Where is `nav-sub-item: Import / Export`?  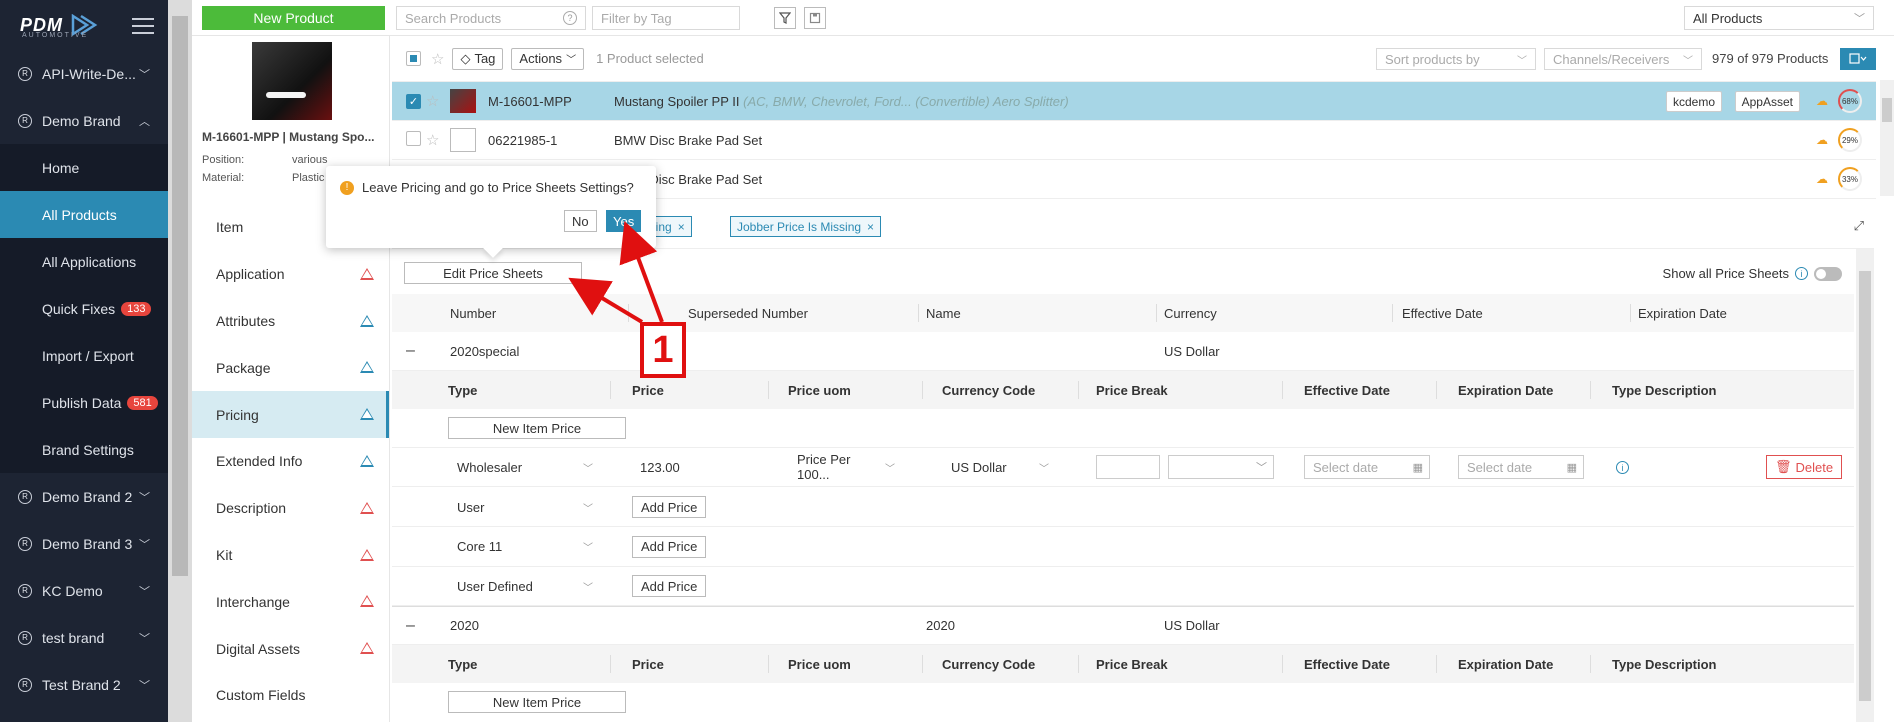 nav-sub-item: Import / Export is located at coordinates (84, 355).